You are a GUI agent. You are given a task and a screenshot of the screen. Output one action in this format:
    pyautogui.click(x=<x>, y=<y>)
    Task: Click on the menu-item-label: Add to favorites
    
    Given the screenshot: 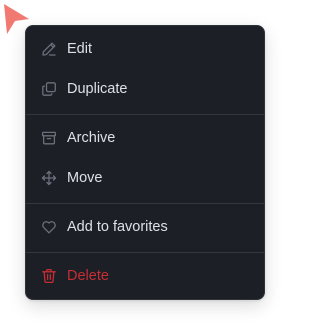 What is the action you would take?
    pyautogui.click(x=117, y=227)
    